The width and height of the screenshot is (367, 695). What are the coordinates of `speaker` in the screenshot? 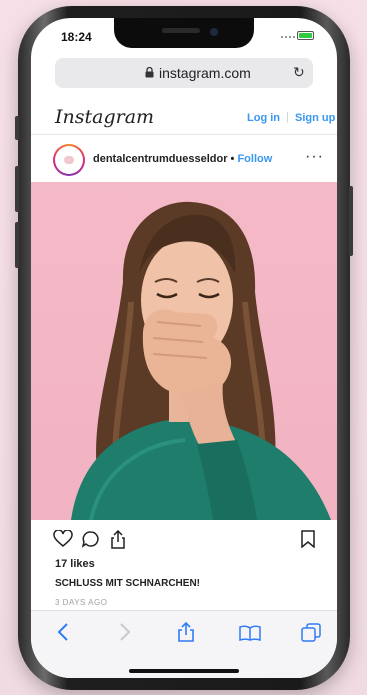 It's located at (181, 30).